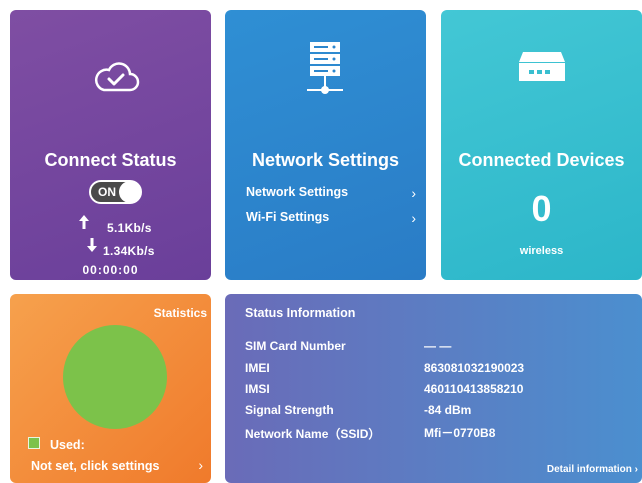 Image resolution: width=642 pixels, height=483 pixels. What do you see at coordinates (92, 245) in the screenshot?
I see `download-arrow-icon` at bounding box center [92, 245].